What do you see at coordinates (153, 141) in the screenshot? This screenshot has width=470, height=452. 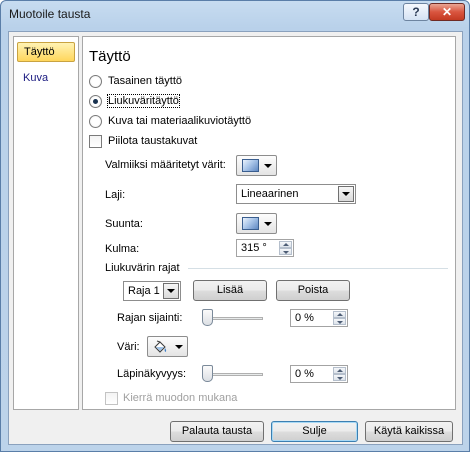 I see `hide-background-label: Piilota taustakuvat` at bounding box center [153, 141].